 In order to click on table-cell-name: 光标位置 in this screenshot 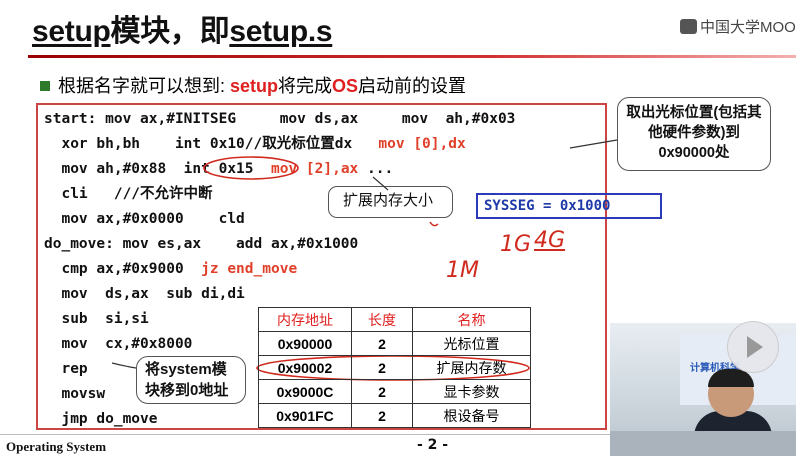, I will do `click(471, 343)`.